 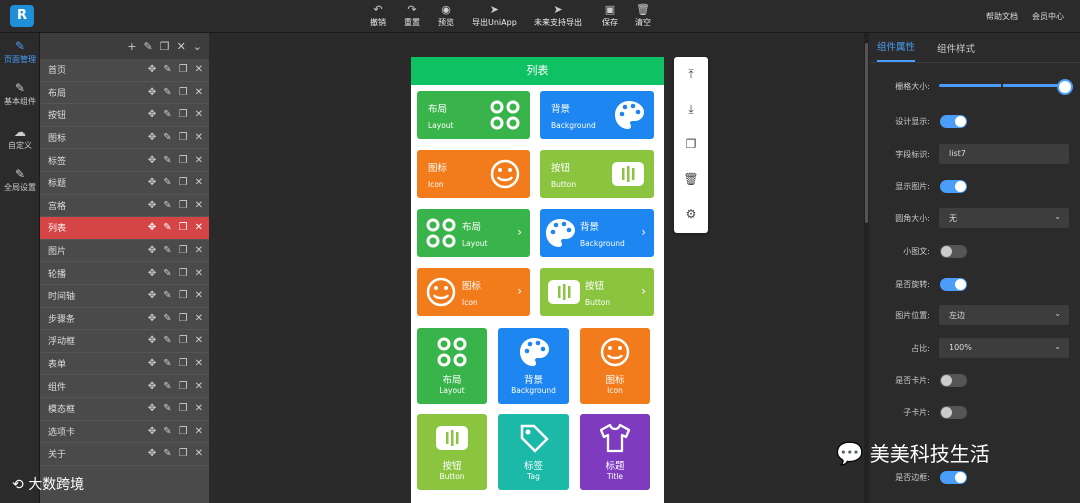 I want to click on trash-icon: 🗑, so click(x=691, y=179).